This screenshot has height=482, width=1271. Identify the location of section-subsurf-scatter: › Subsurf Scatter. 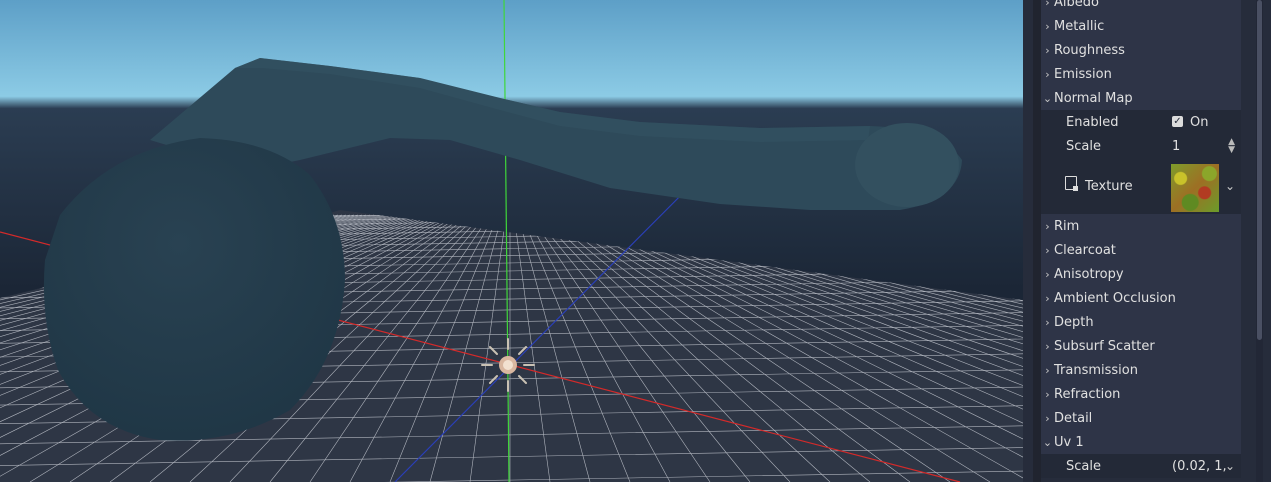
(1141, 346).